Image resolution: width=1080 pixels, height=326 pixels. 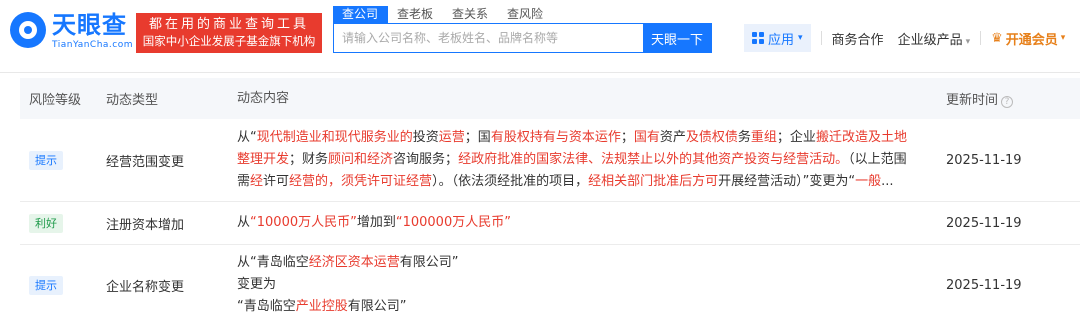 I want to click on highlight-text: 经政府批准的国家法律、法规禁止以外的其他资产投资与经营活动。, so click(x=653, y=159).